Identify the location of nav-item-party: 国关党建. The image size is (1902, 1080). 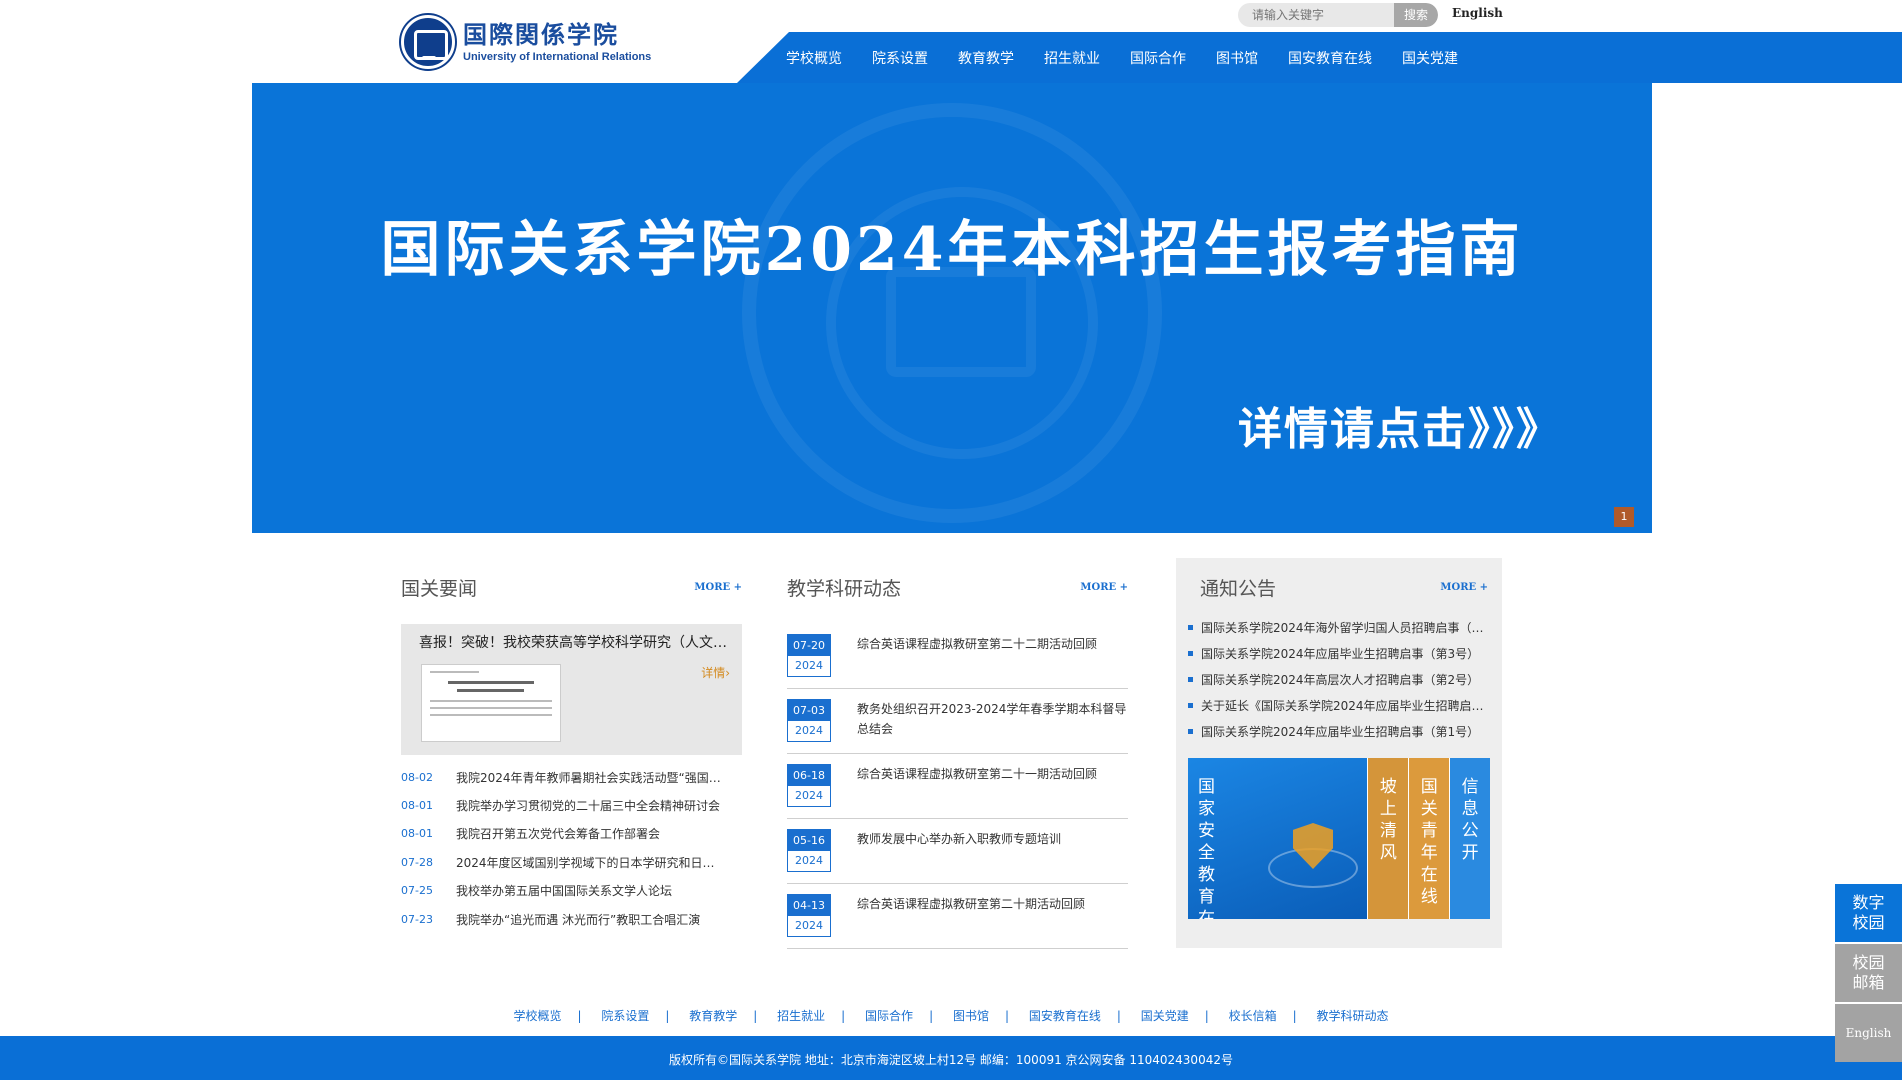
(1430, 58).